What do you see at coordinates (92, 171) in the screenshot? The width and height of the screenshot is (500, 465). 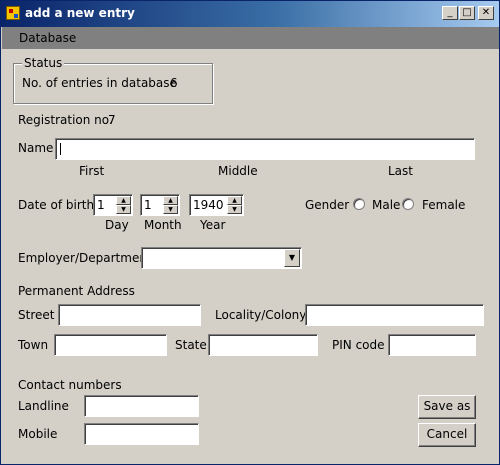 I see `name-first-caption: First` at bounding box center [92, 171].